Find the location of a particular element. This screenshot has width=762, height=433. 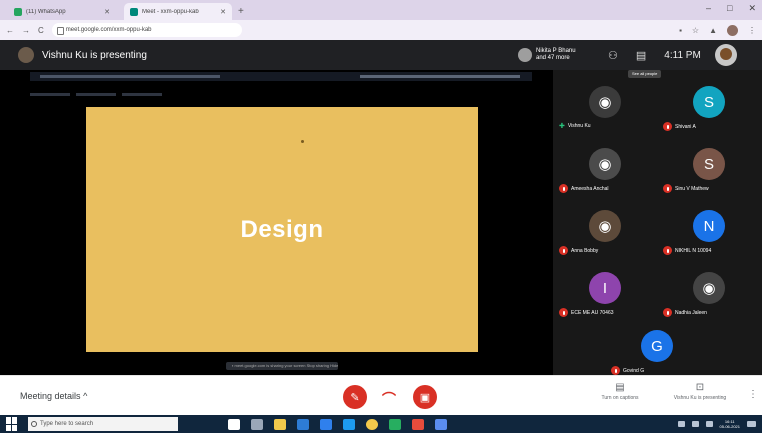

tab-meet: Meet - xxm-oppu-kab ✕ is located at coordinates (178, 11).